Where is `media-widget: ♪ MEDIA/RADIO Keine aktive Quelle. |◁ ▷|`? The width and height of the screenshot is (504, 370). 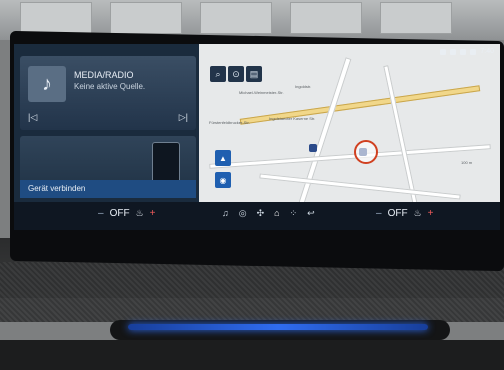 media-widget: ♪ MEDIA/RADIO Keine aktive Quelle. |◁ ▷| is located at coordinates (108, 93).